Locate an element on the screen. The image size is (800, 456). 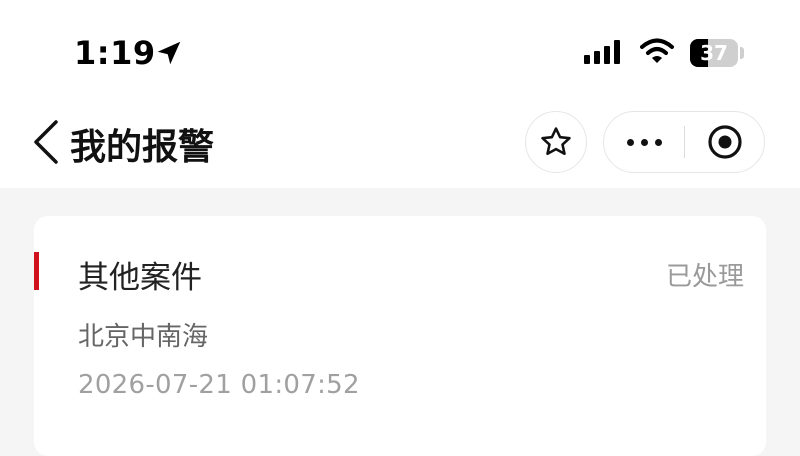
status-time: 1:19 is located at coordinates (115, 53).